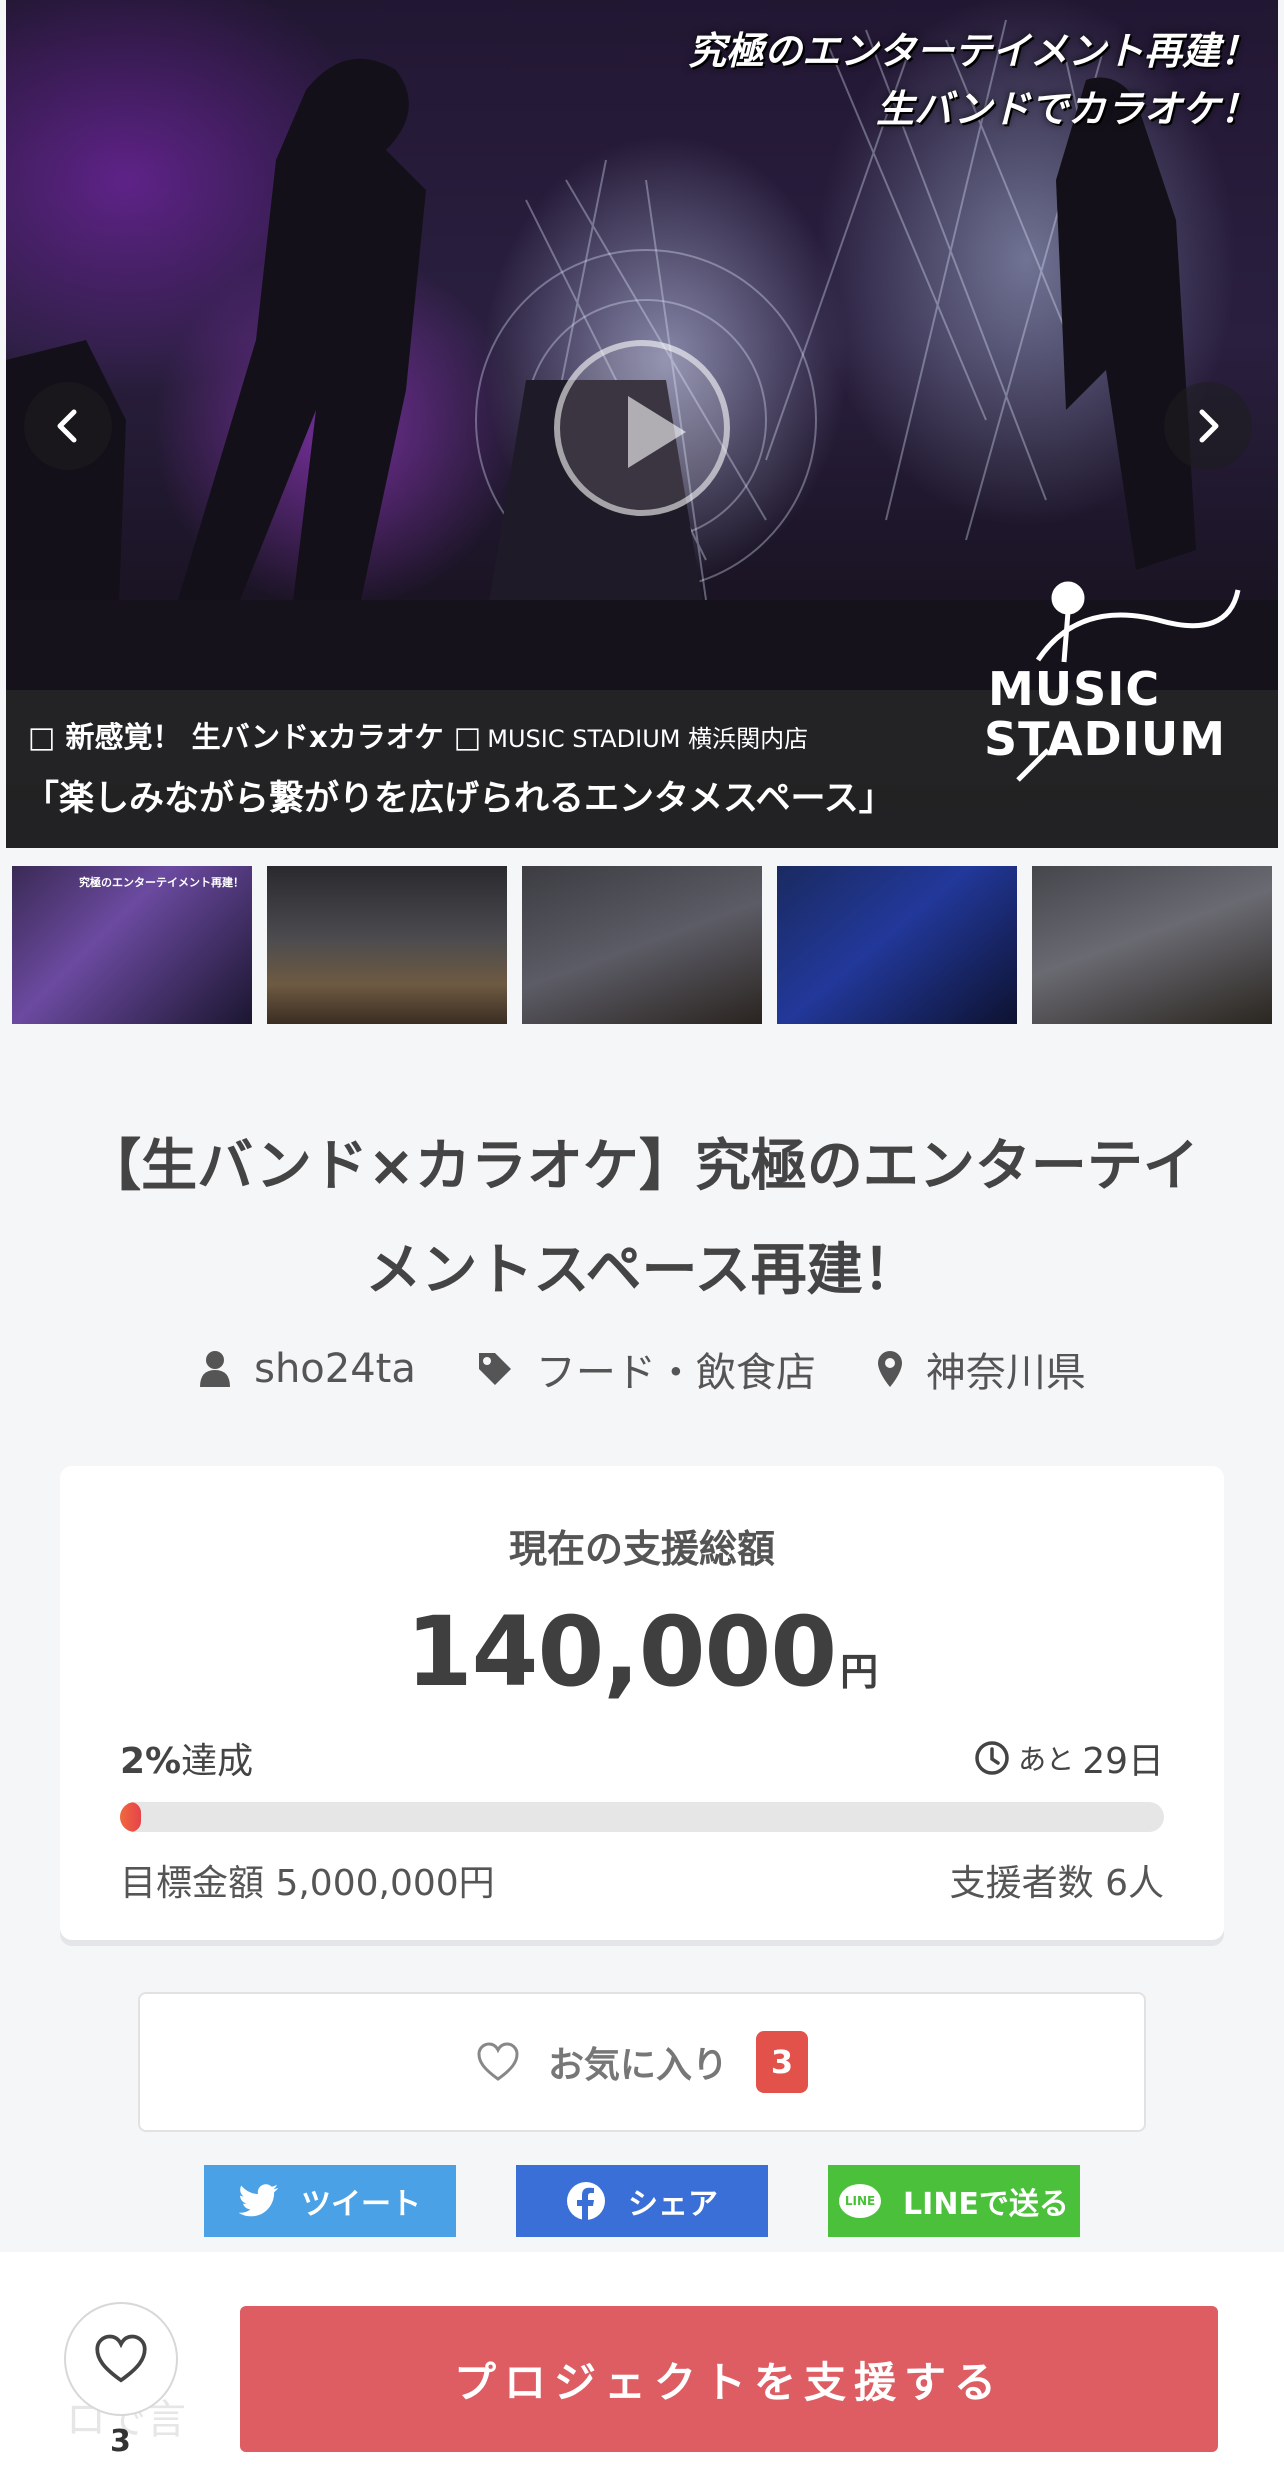  I want to click on category-name: フード・飲食店, so click(675, 1373).